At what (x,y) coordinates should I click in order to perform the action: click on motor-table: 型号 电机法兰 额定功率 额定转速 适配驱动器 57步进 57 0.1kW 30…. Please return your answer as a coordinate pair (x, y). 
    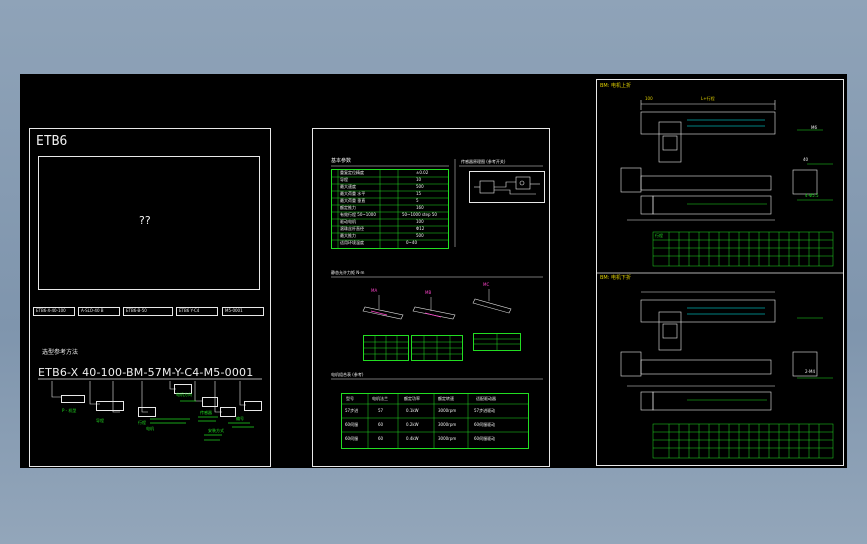
    Looking at the image, I should click on (435, 421).